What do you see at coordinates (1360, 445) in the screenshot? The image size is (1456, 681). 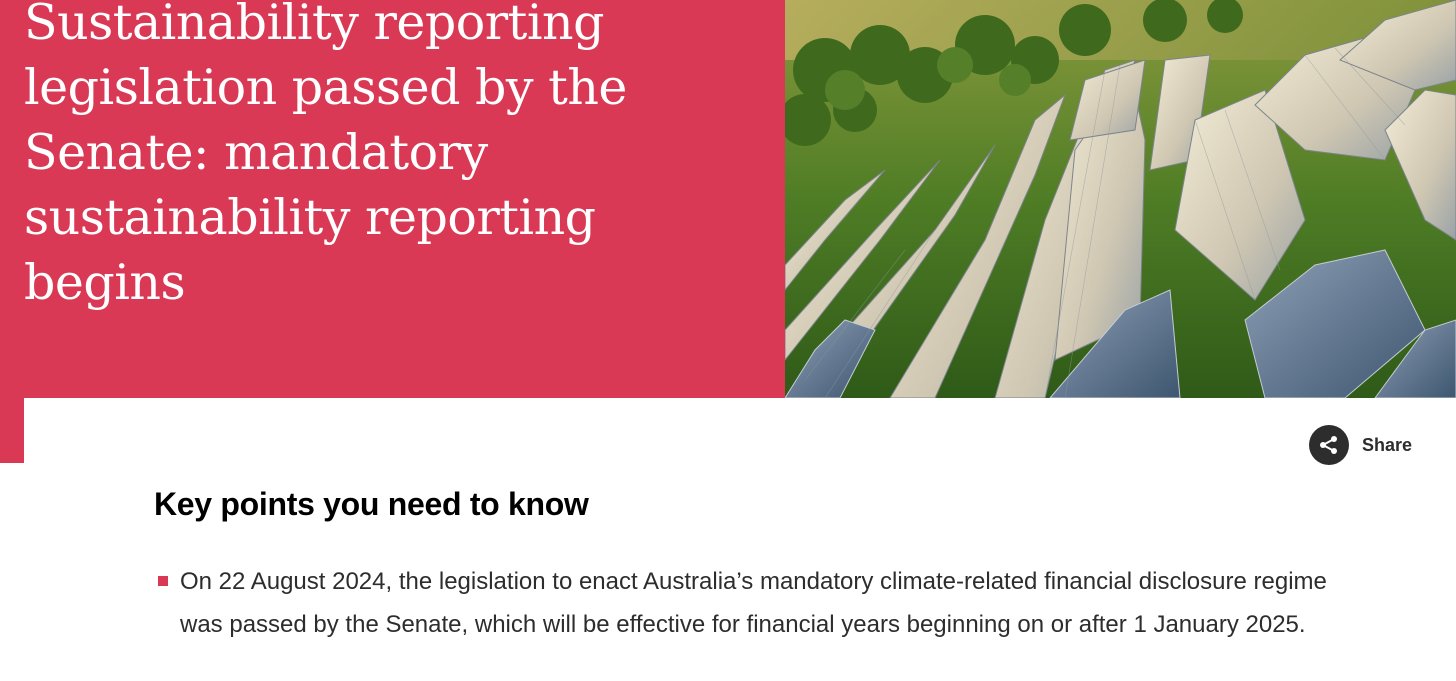 I see `share-button: Share` at bounding box center [1360, 445].